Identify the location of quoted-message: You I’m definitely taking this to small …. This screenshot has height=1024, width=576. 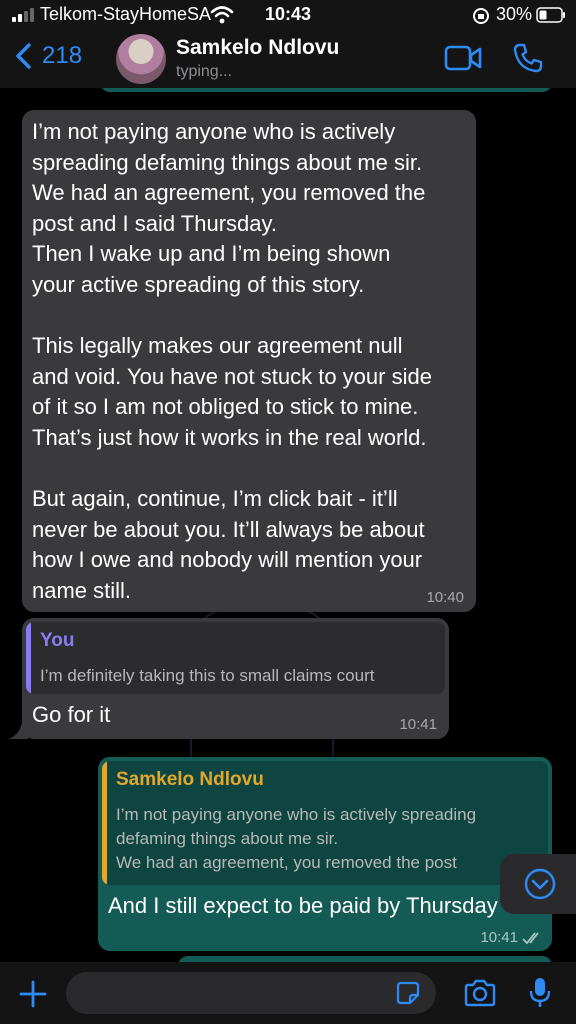
(235, 658).